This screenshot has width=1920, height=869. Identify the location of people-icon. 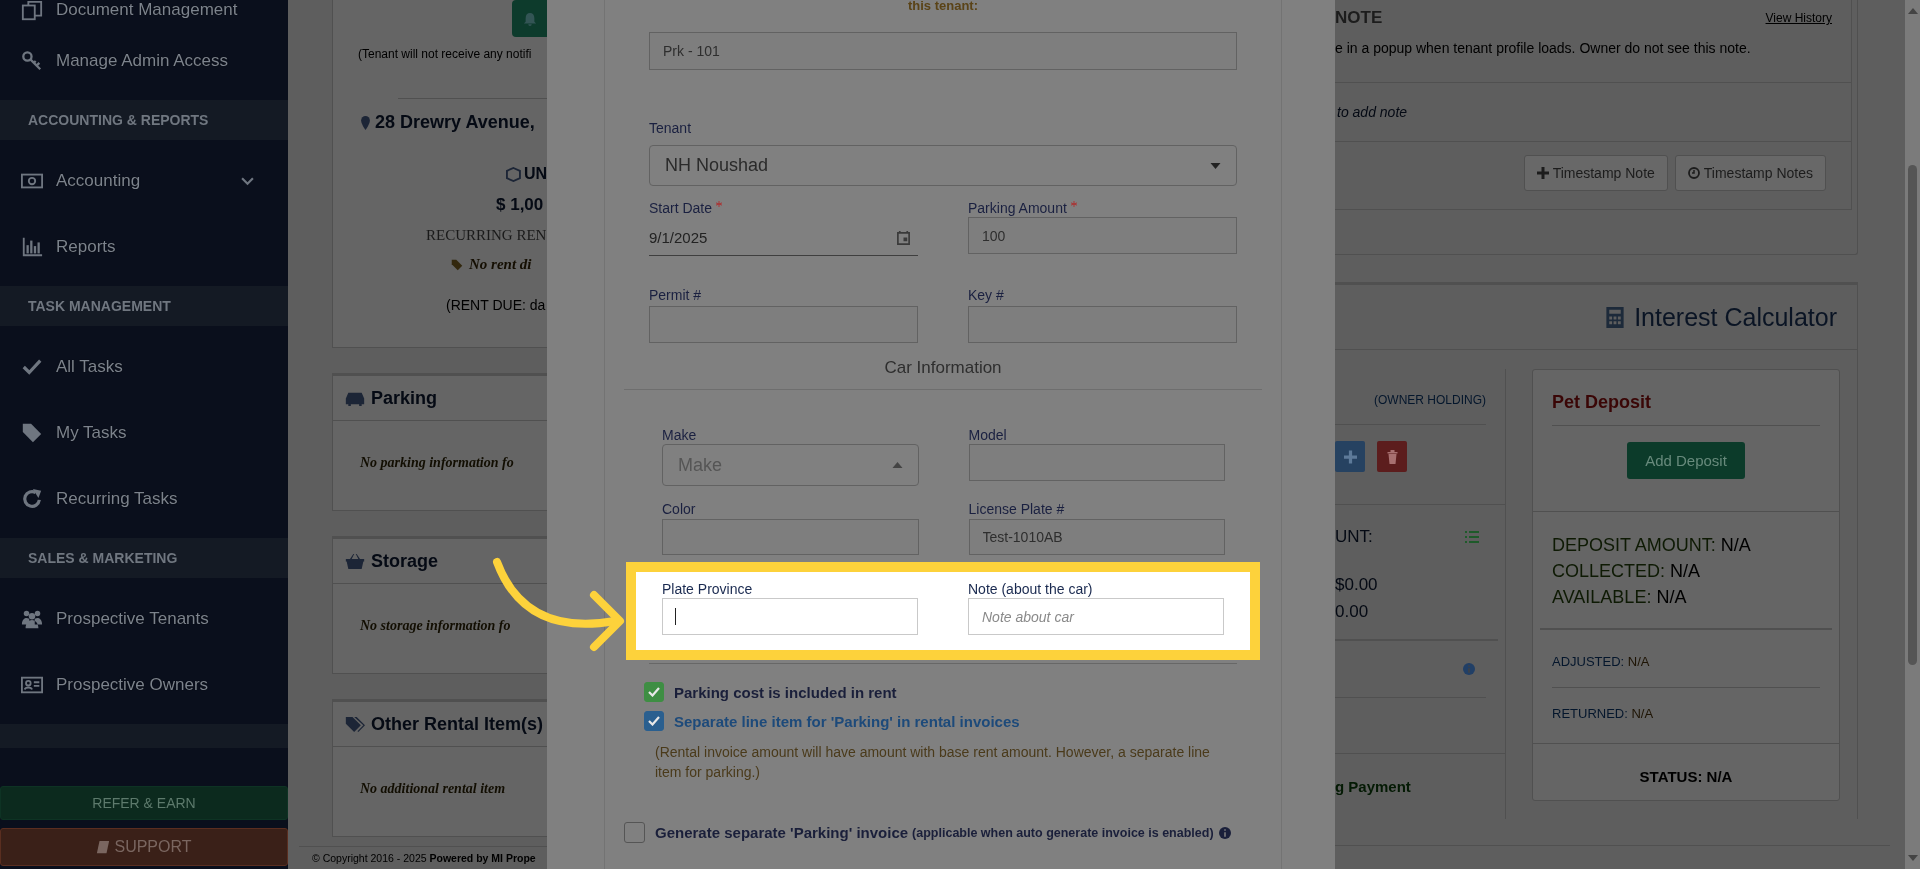
(32, 619).